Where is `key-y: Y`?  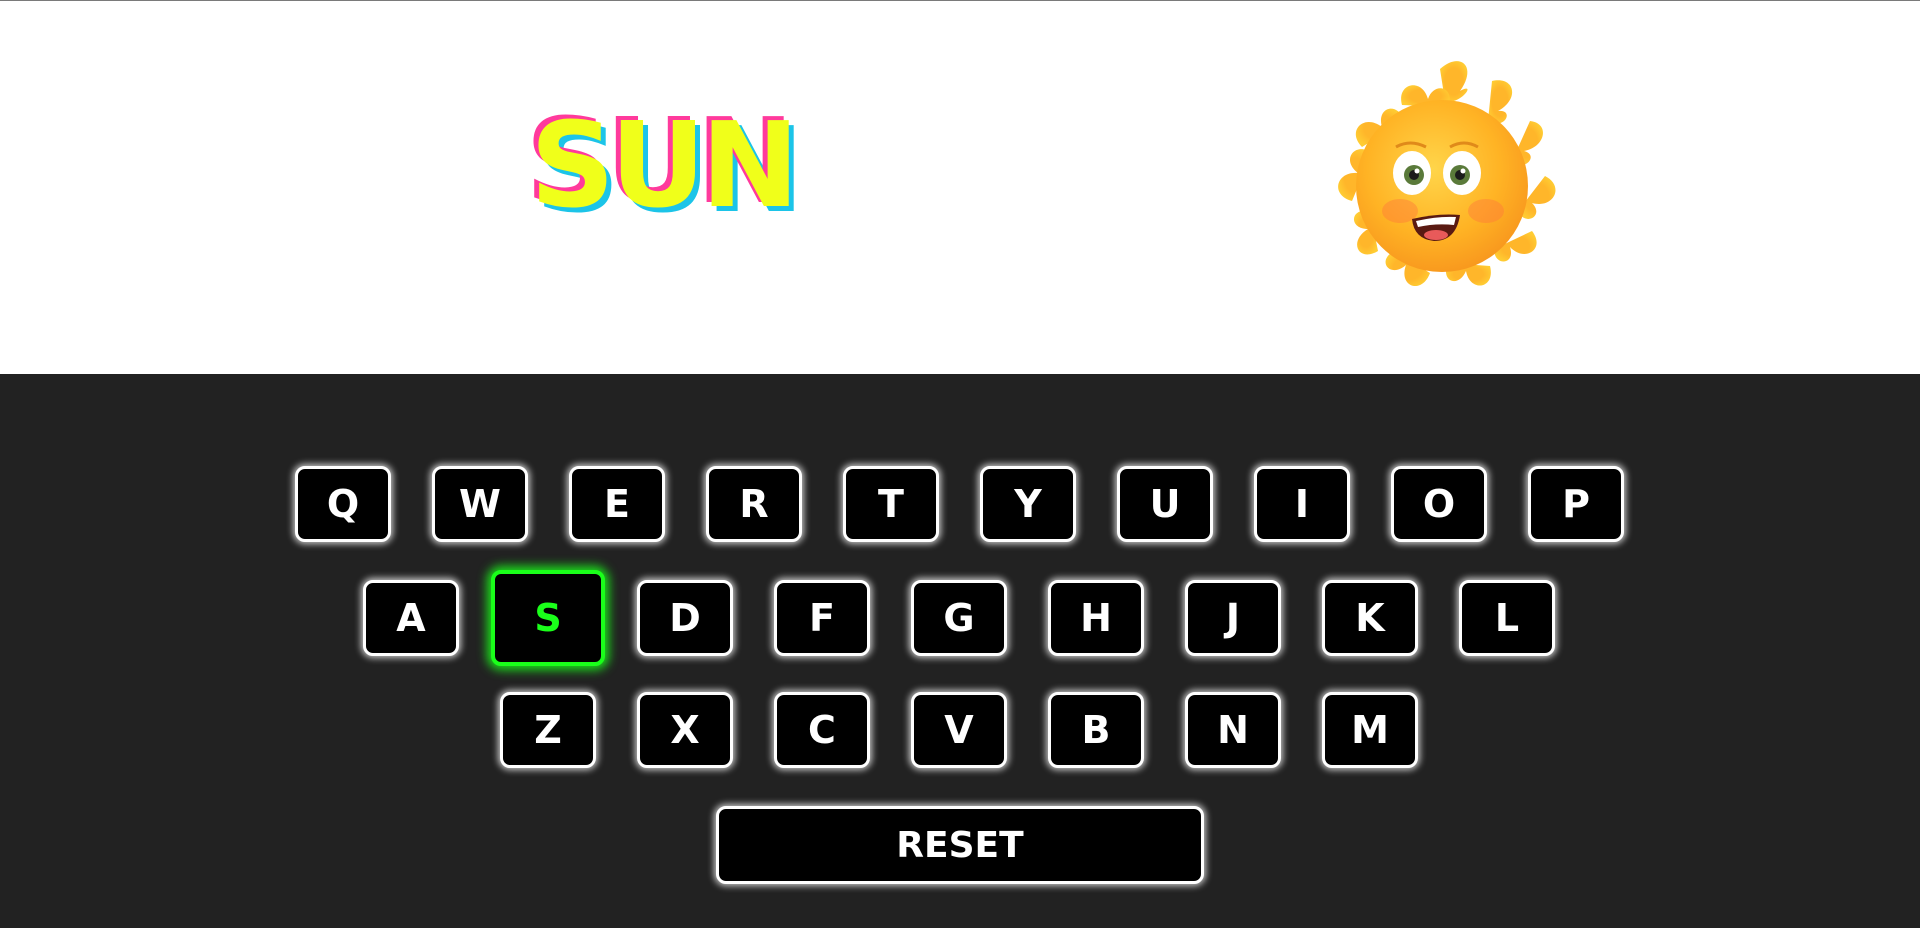
key-y: Y is located at coordinates (1028, 504).